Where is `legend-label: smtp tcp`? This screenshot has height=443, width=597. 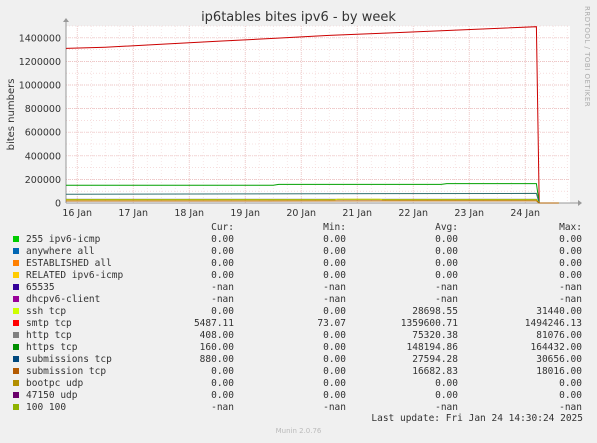
legend-label: smtp tcp is located at coordinates (49, 323).